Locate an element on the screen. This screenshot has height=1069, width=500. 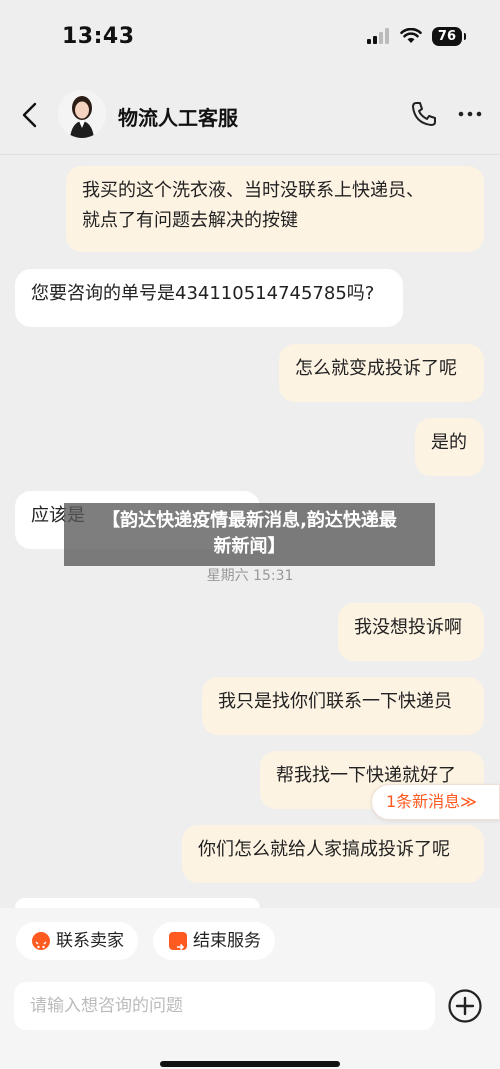
message-bubble-user: 怎么就变成投诉了呢 is located at coordinates (381, 373).